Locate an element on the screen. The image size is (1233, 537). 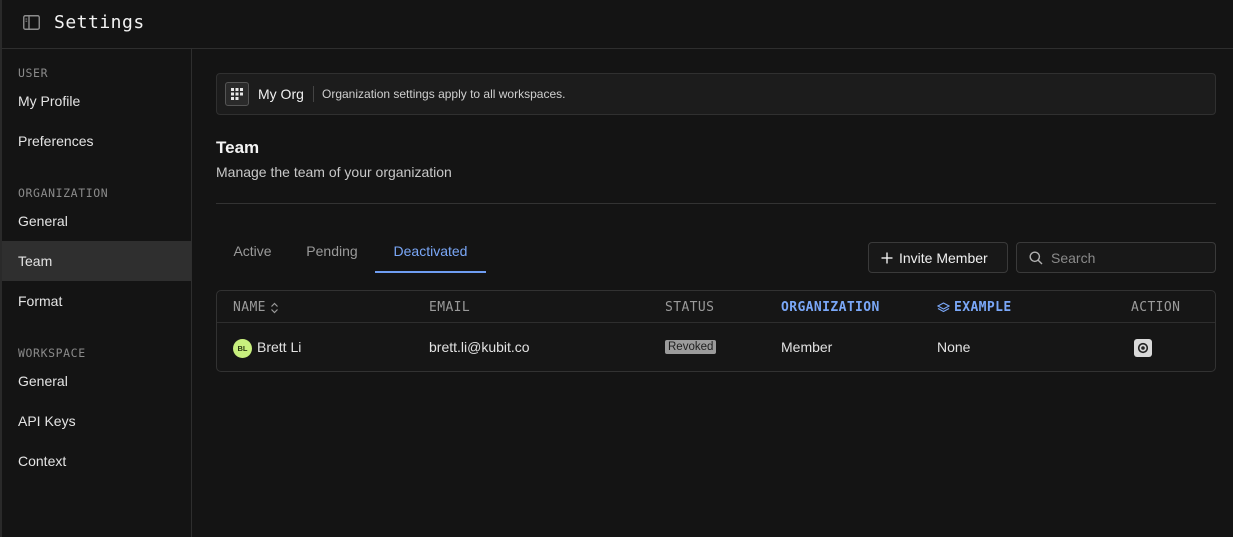
column-header-example: EXAMPLE is located at coordinates (974, 307).